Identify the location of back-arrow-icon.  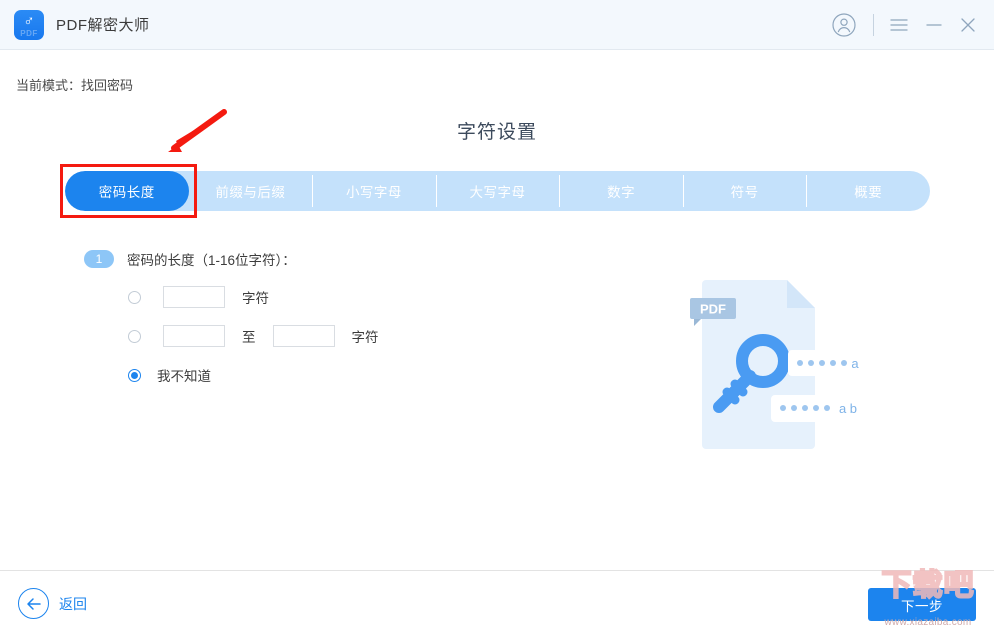
(33, 603).